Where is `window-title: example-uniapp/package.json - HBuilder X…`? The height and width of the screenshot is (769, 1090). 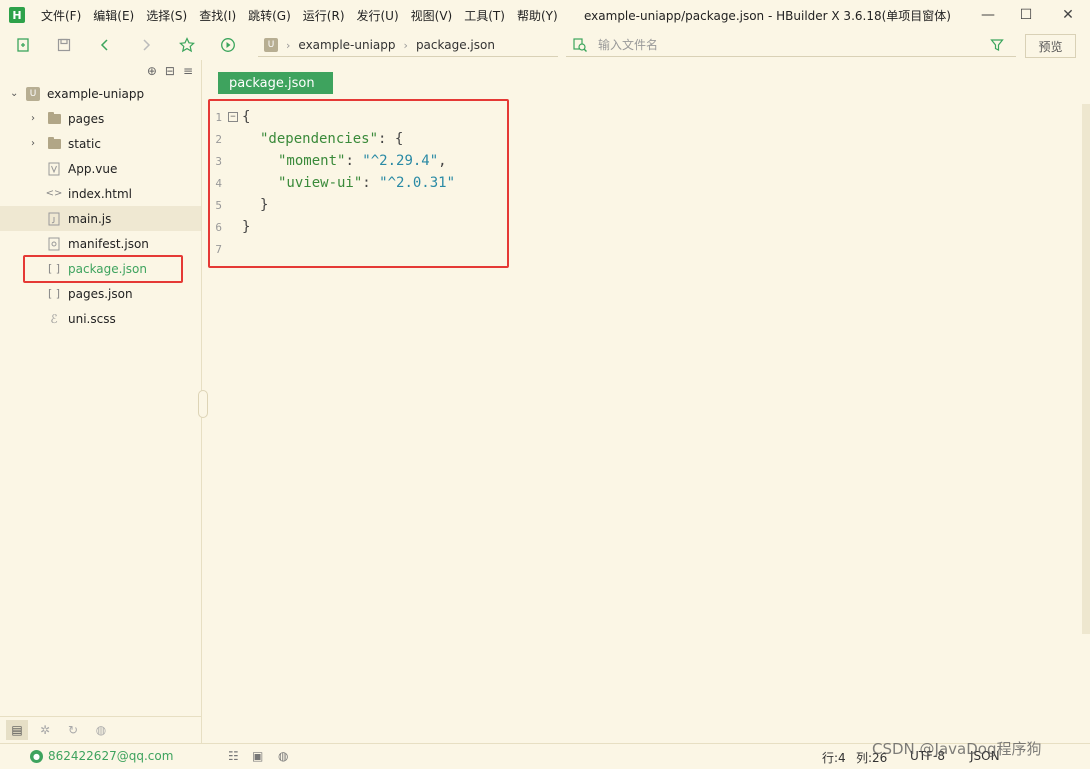
window-title: example-uniapp/package.json - HBuilder X… is located at coordinates (767, 16).